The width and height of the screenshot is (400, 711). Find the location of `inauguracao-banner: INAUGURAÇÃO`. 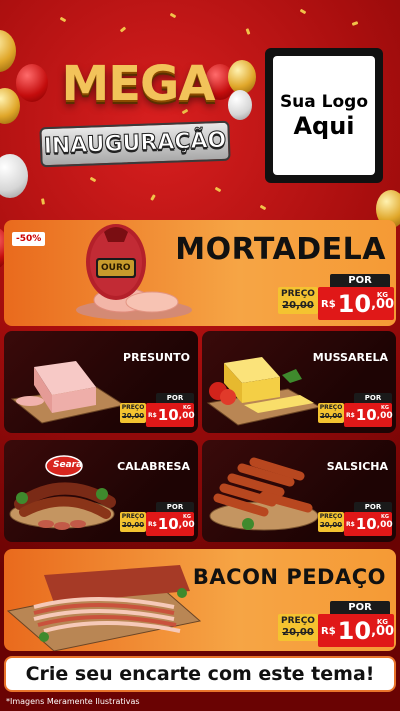

inauguracao-banner: INAUGURAÇÃO is located at coordinates (135, 144).